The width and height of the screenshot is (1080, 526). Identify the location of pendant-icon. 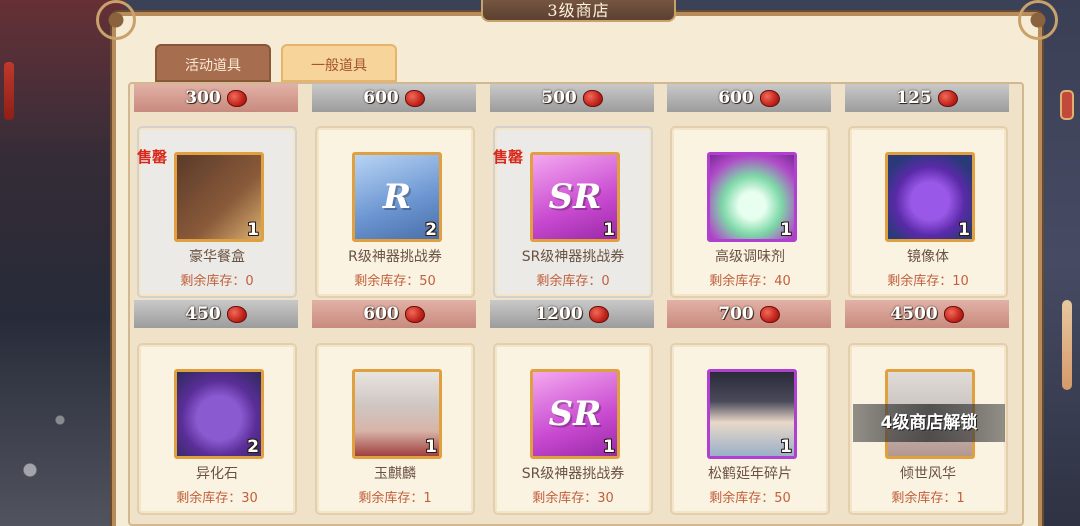
(1067, 345).